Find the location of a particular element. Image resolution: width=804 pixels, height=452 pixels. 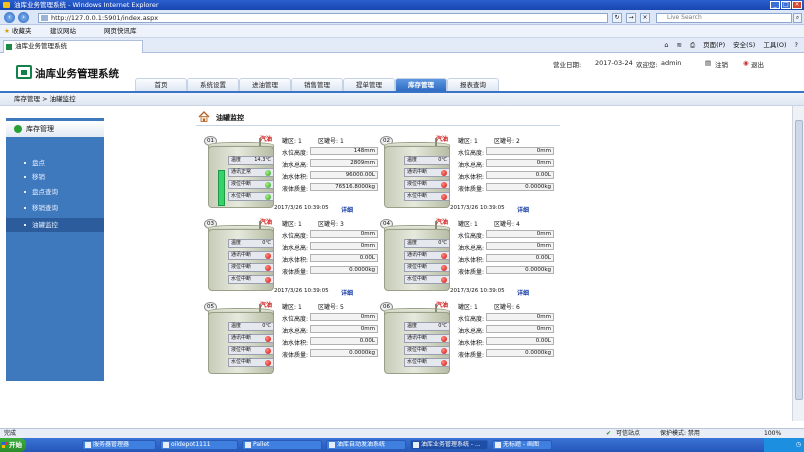

sidebar-header: 库存管理 is located at coordinates (55, 129).